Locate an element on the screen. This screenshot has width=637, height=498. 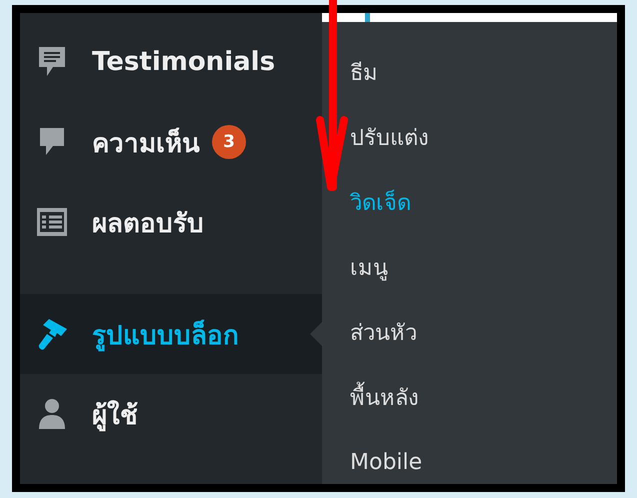
sidebar-menu-item: Testimonials is located at coordinates (171, 62).